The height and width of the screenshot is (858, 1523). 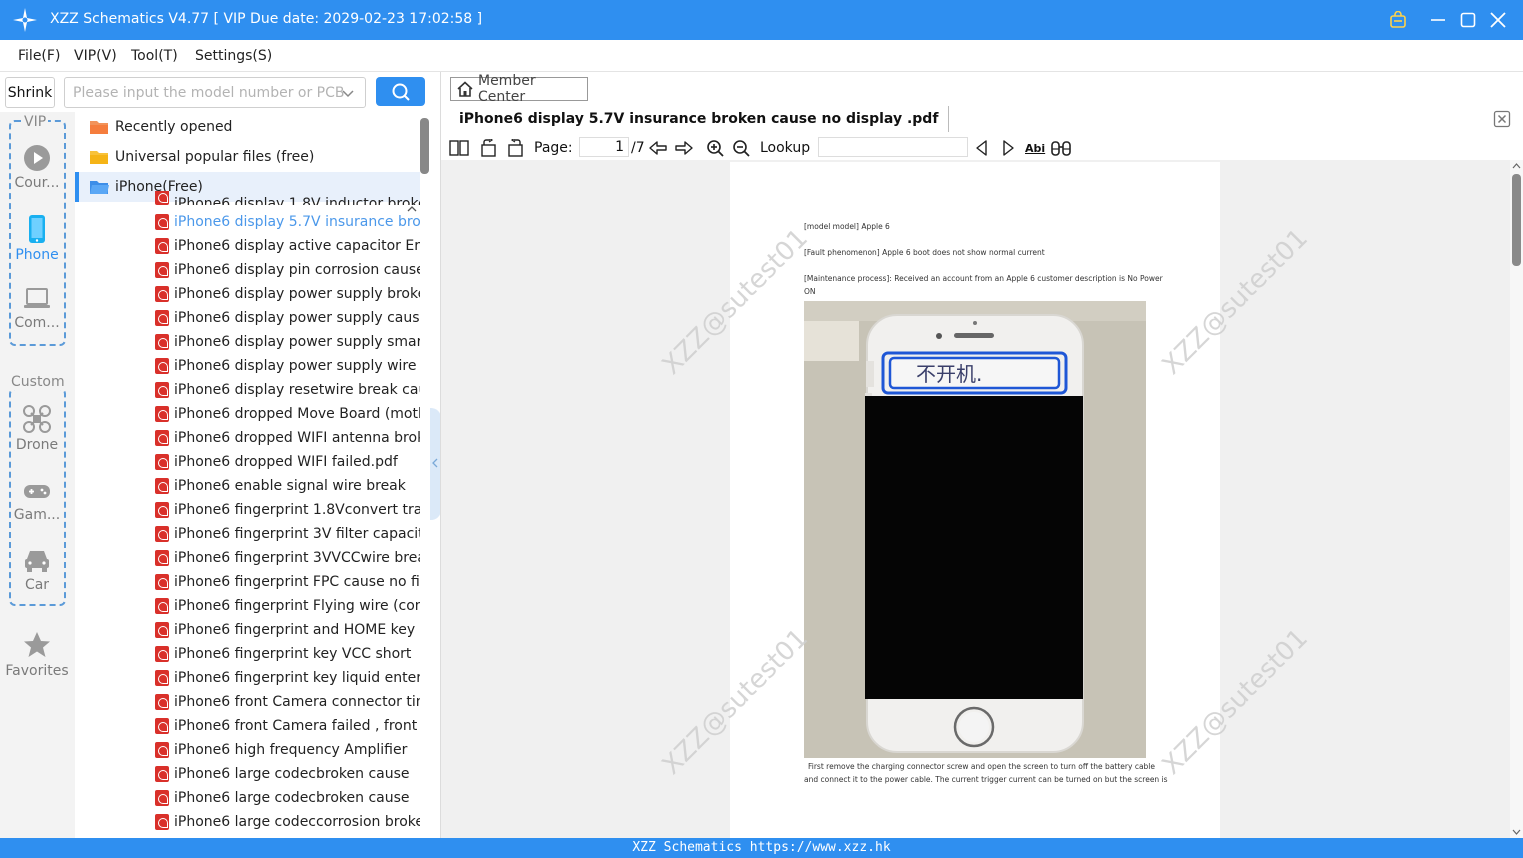 I want to click on file-item: iPhone6 display power supply cause, so click(x=287, y=318).